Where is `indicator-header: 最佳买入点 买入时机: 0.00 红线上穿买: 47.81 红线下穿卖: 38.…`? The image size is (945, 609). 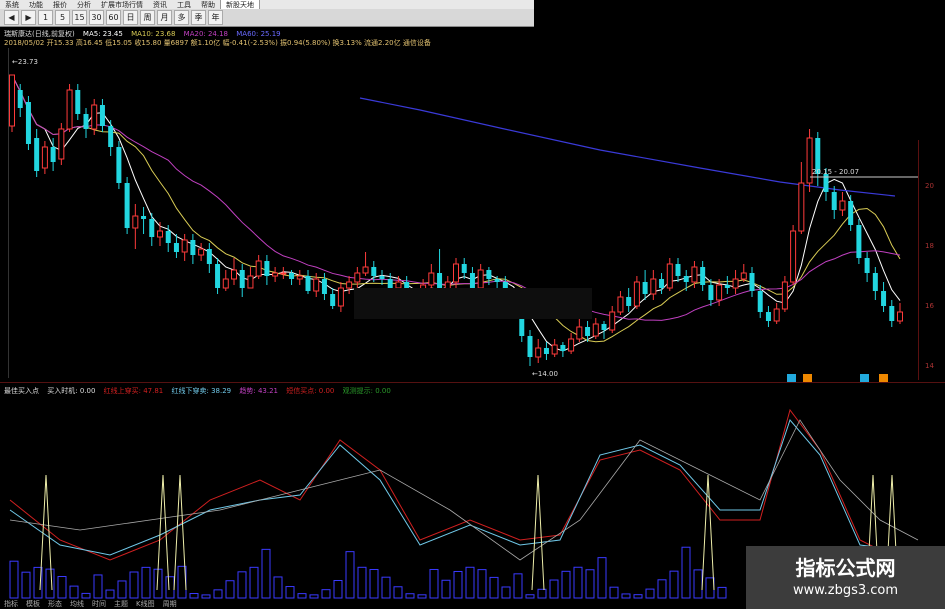 indicator-header: 最佳买入点 买入时机: 0.00 红线上穿买: 47.81 红线下穿卖: 38.… is located at coordinates (354, 391).